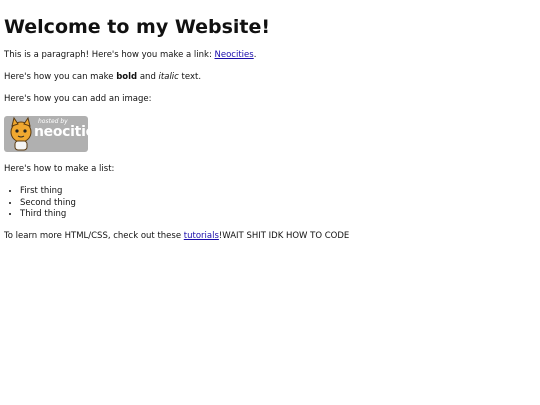 The image size is (540, 405). Describe the element at coordinates (278, 192) in the screenshot. I see `list-item: First thing` at that location.